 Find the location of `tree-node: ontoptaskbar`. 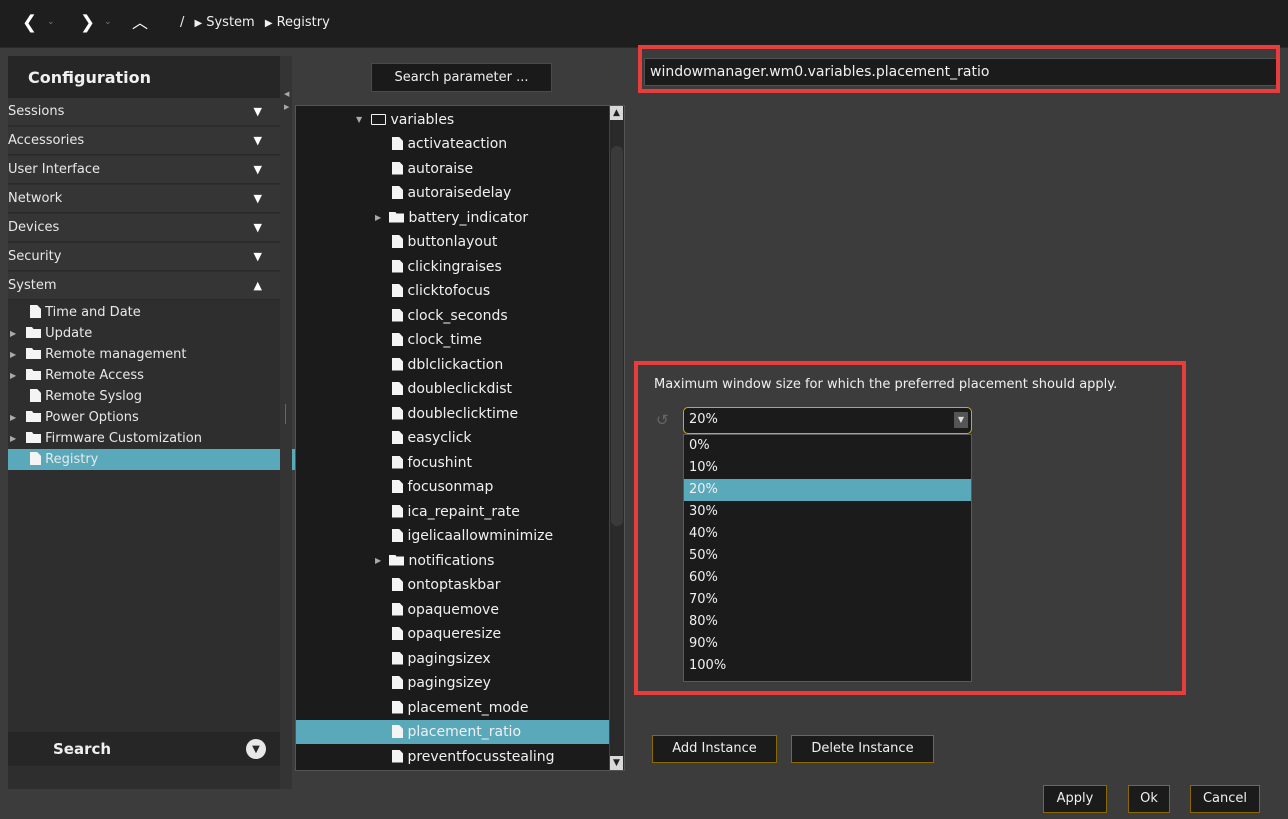

tree-node: ontoptaskbar is located at coordinates (460, 585).